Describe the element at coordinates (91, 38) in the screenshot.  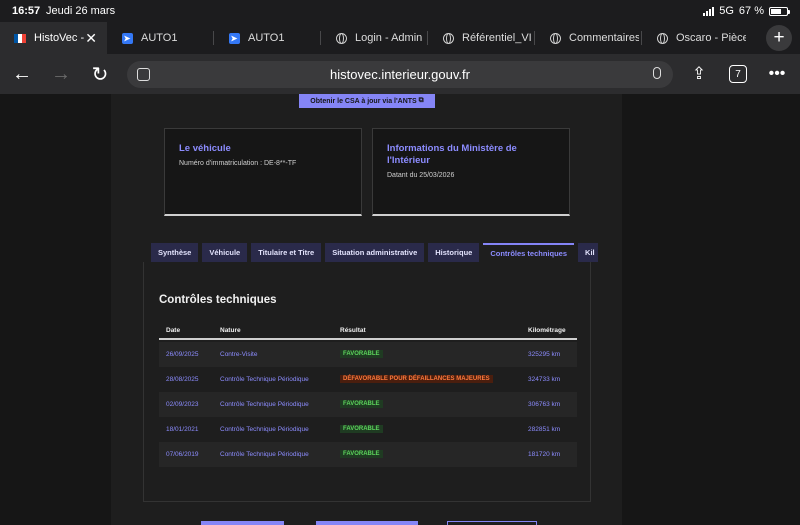
I see `close-tab-icon: ✕` at that location.